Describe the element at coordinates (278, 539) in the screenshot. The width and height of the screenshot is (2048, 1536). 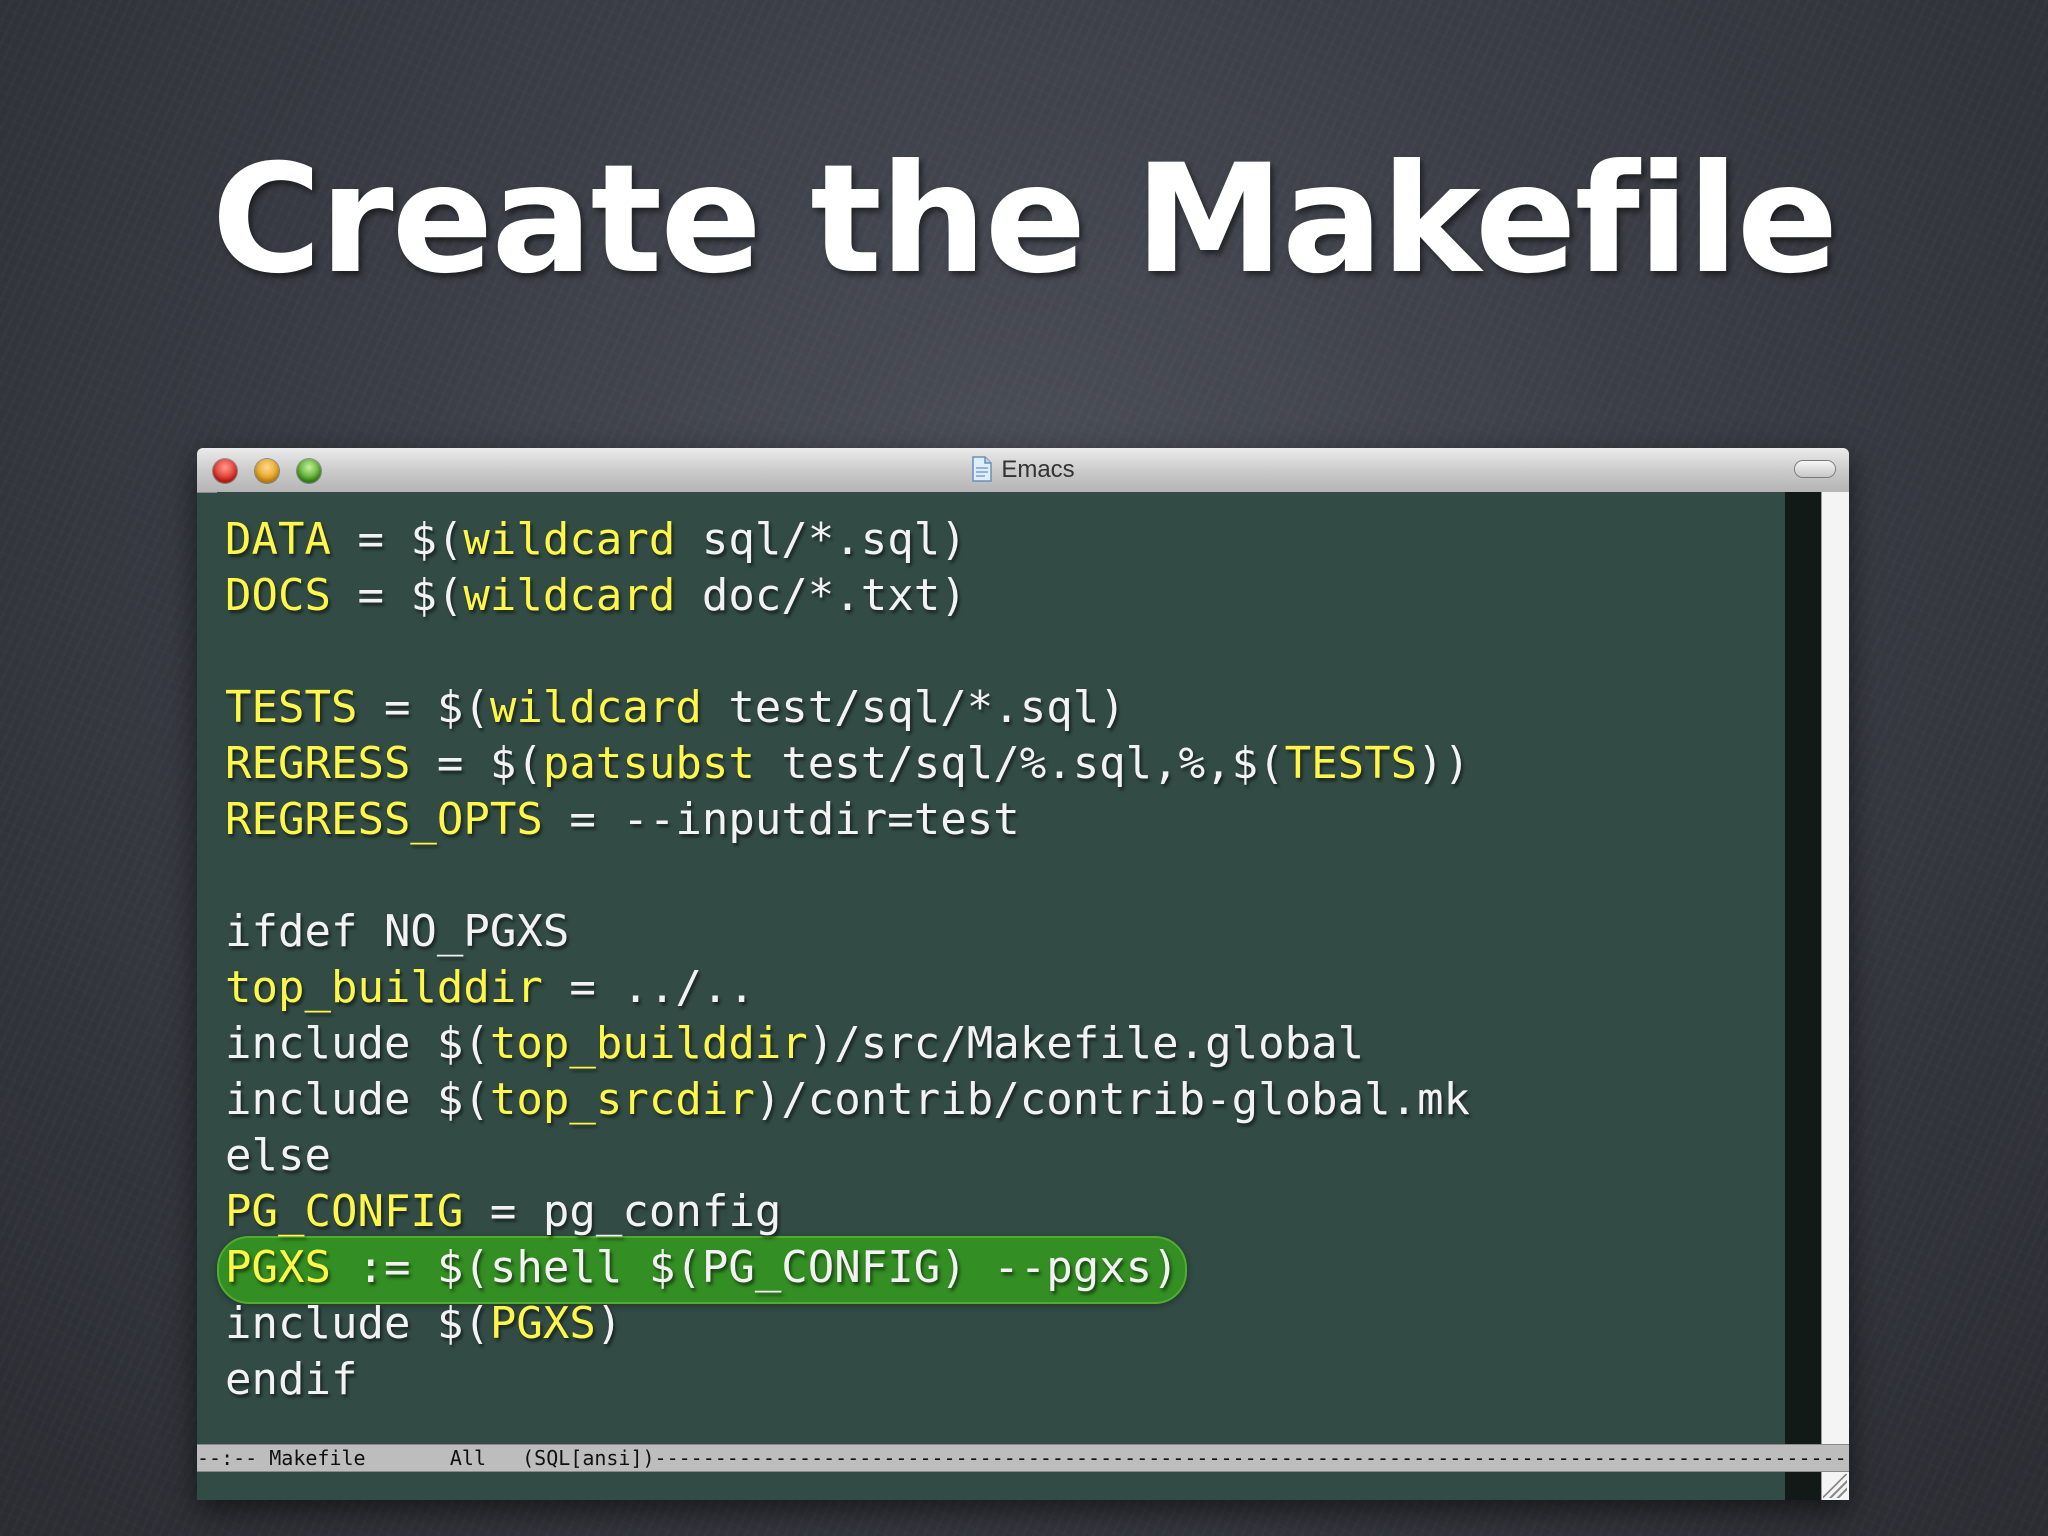
I see `code-keyword: DATA` at that location.